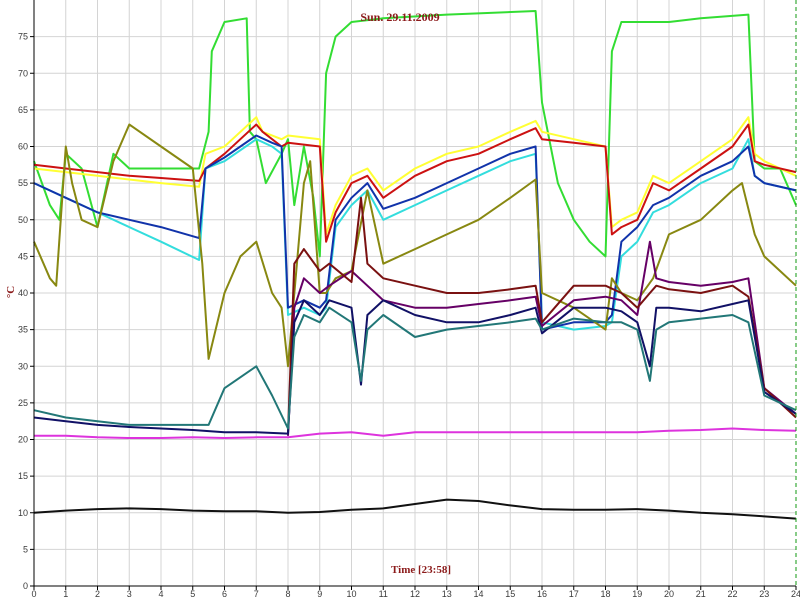 This screenshot has height=600, width=800. Describe the element at coordinates (11, 292) in the screenshot. I see `y-axis-label: °C` at that location.